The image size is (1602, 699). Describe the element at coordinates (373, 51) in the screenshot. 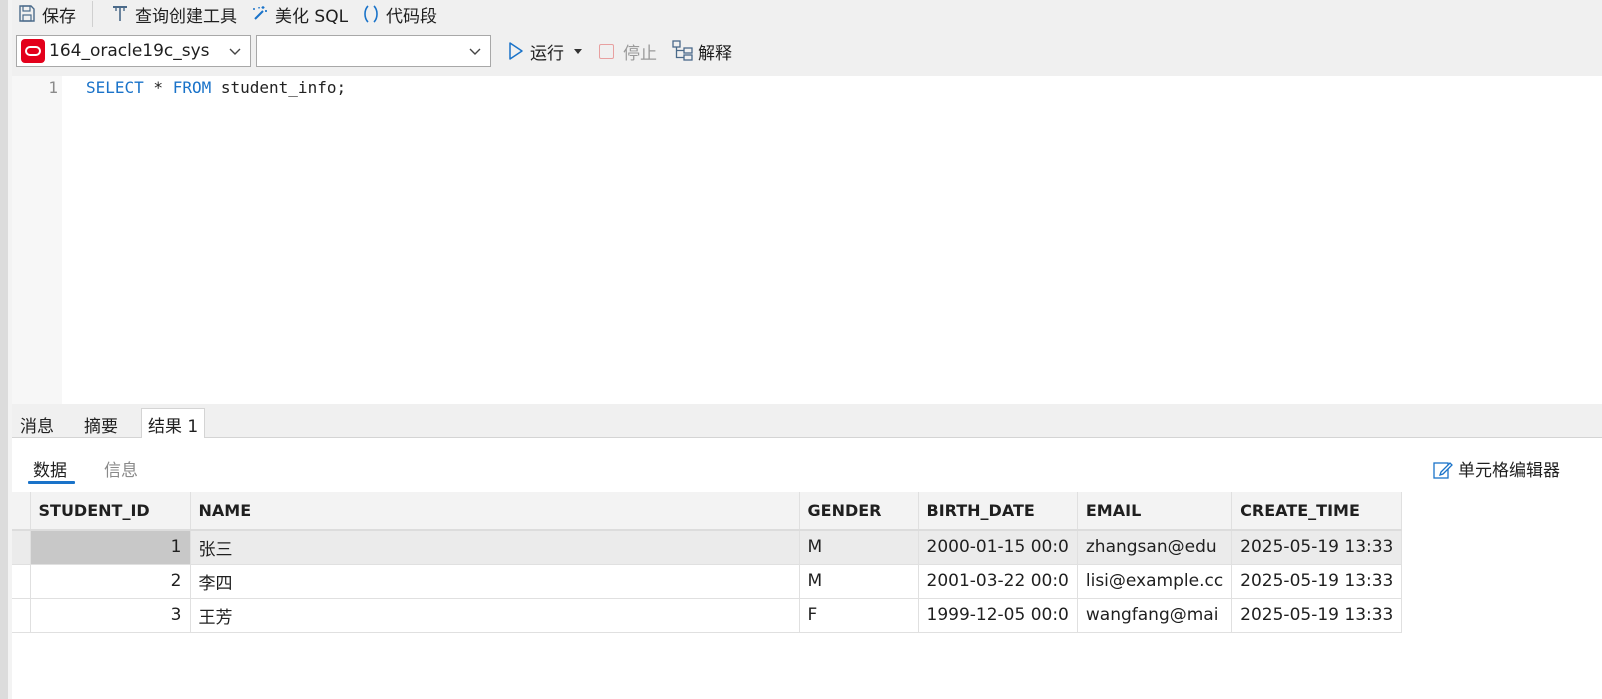

I see `database-select` at that location.